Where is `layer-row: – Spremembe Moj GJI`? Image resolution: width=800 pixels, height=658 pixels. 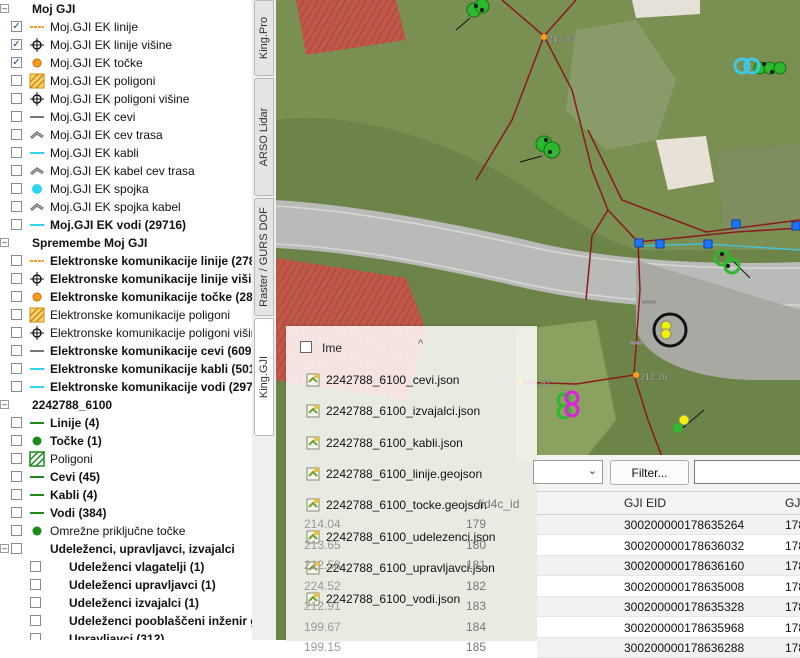 layer-row: – Spremembe Moj GJI is located at coordinates (126, 243).